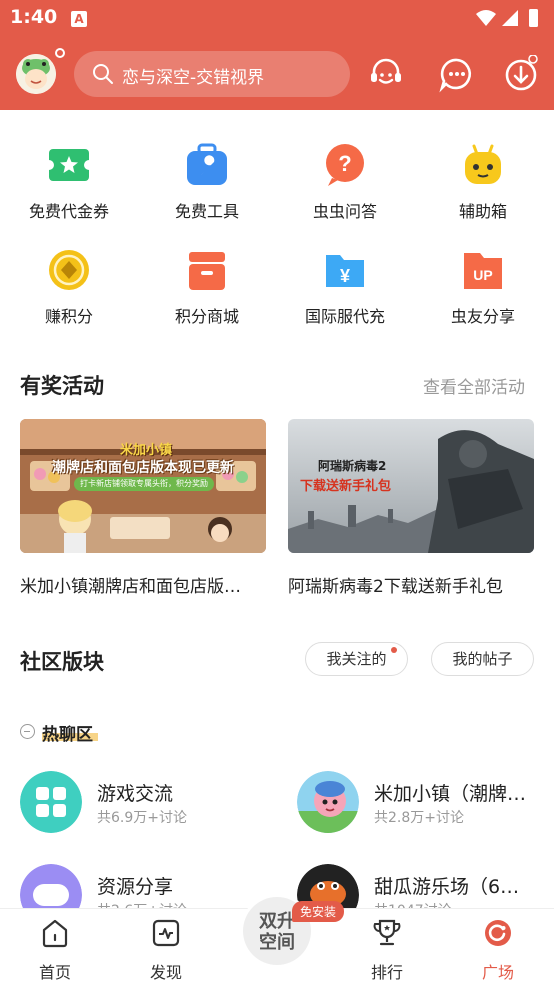 This screenshot has width=554, height=984. Describe the element at coordinates (135, 887) in the screenshot. I see `board-name: 资源分享` at that location.